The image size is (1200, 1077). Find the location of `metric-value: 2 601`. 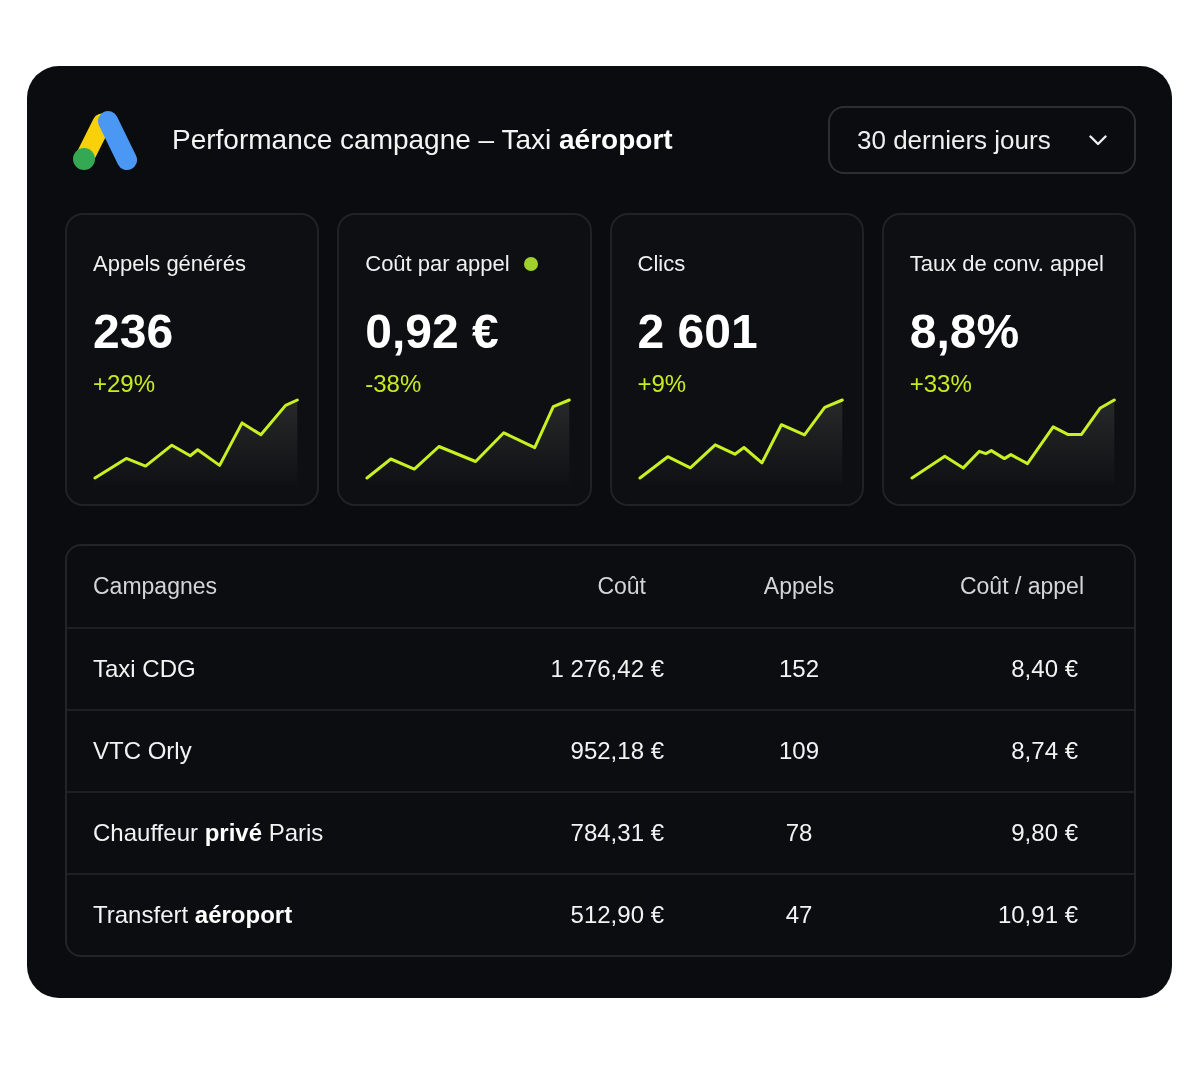

metric-value: 2 601 is located at coordinates (698, 332).